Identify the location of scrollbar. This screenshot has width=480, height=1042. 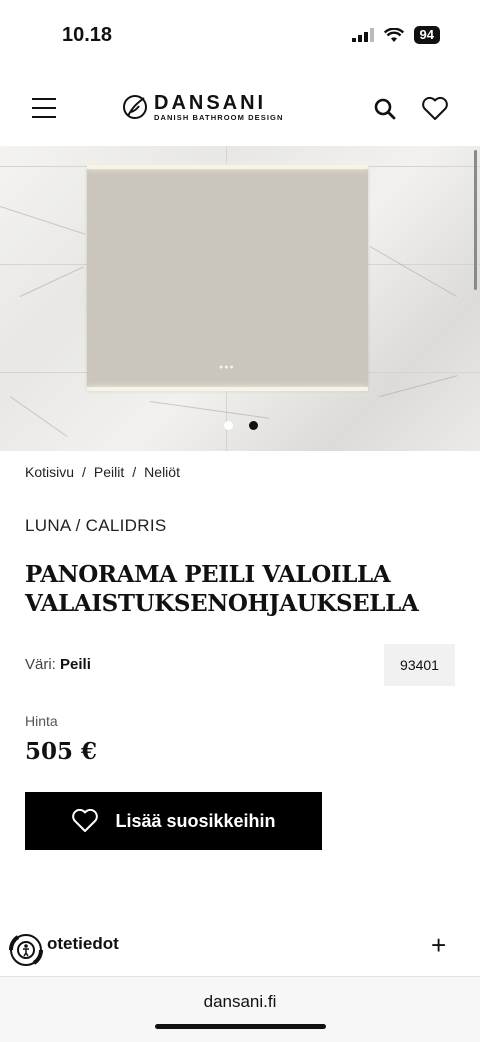
(475, 220).